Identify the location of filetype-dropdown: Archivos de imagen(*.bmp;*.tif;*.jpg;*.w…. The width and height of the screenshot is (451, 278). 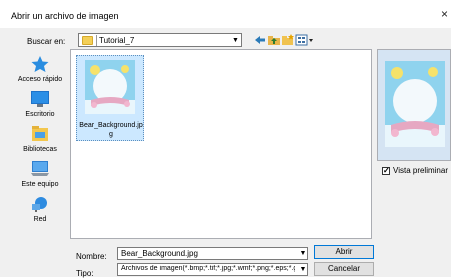
(212, 269).